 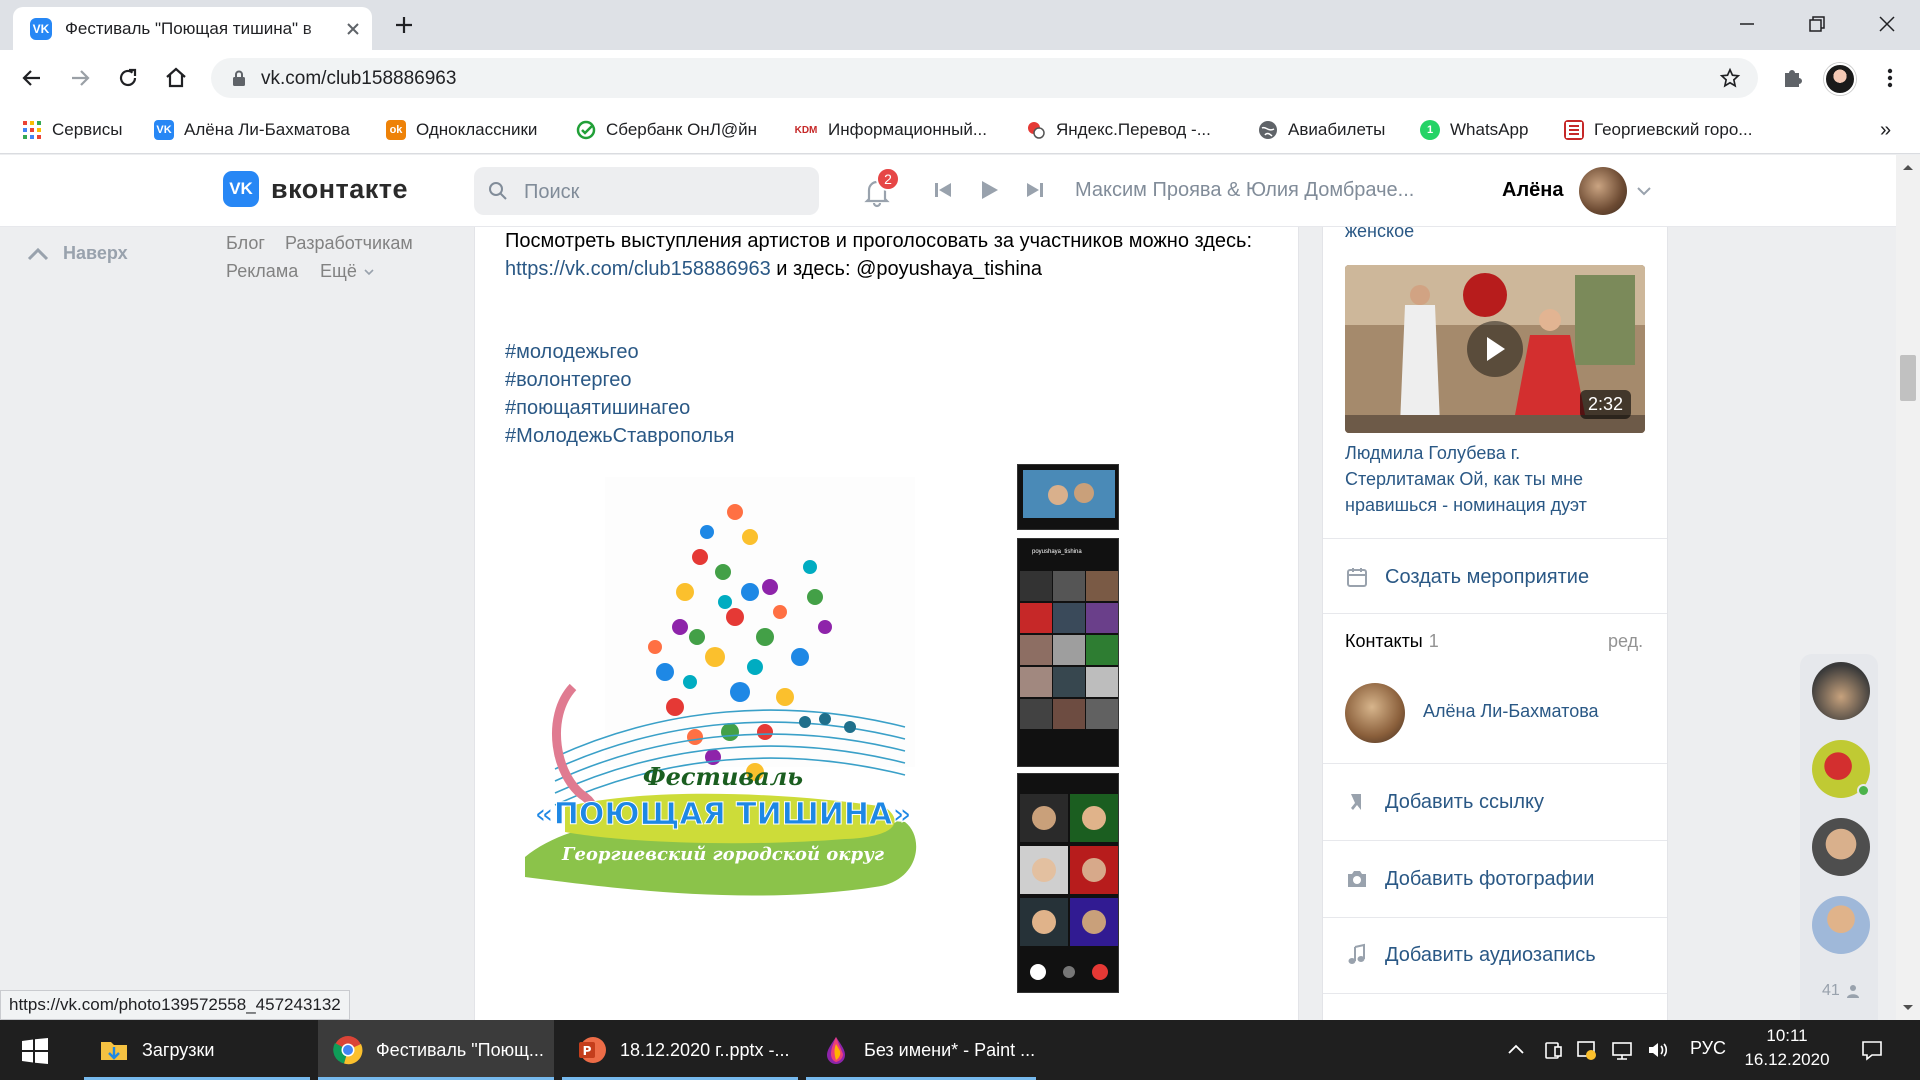 I want to click on browser-tab-strip: VK Фестиваль "Поющая тишина" в, so click(x=960, y=25).